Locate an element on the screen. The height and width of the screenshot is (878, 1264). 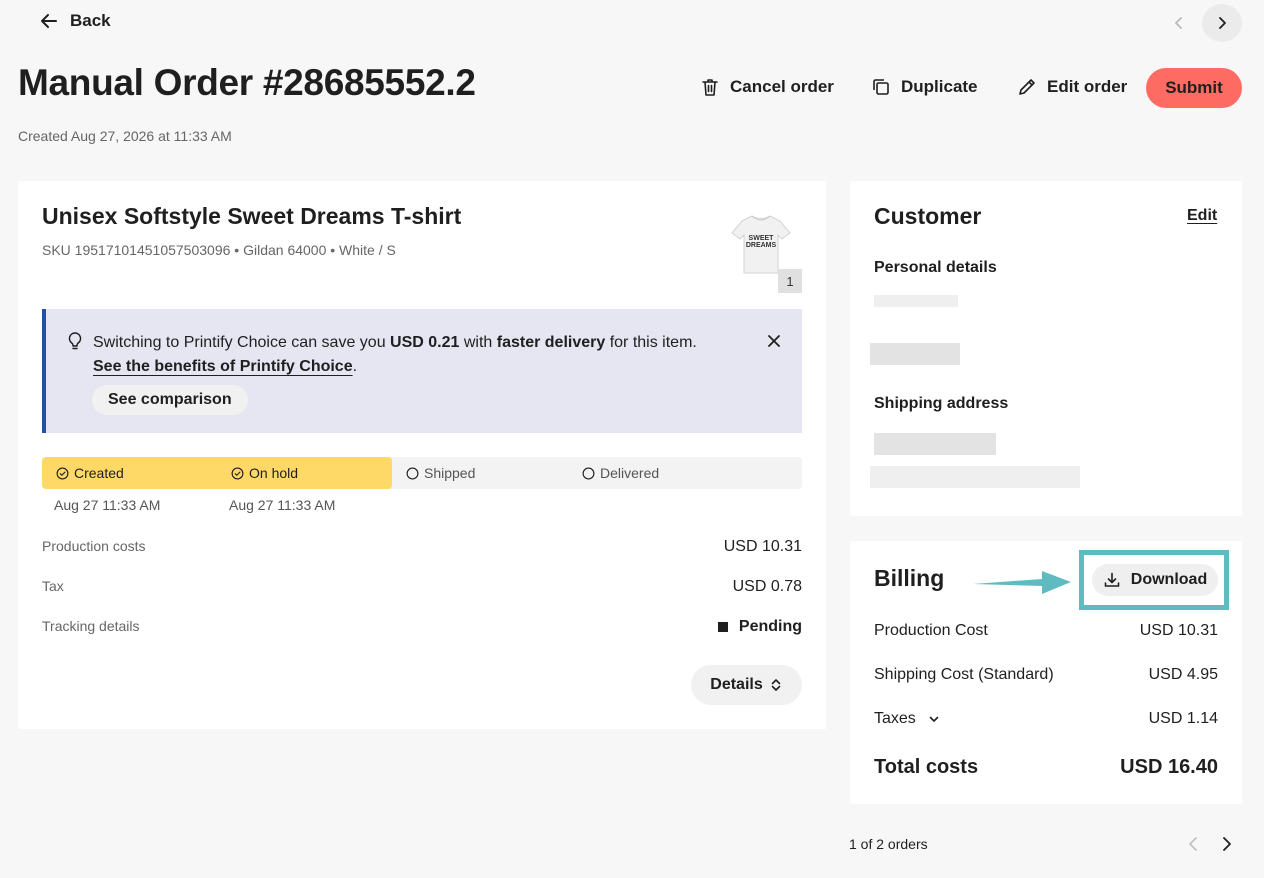
chevron-up-down-icon is located at coordinates (776, 685).